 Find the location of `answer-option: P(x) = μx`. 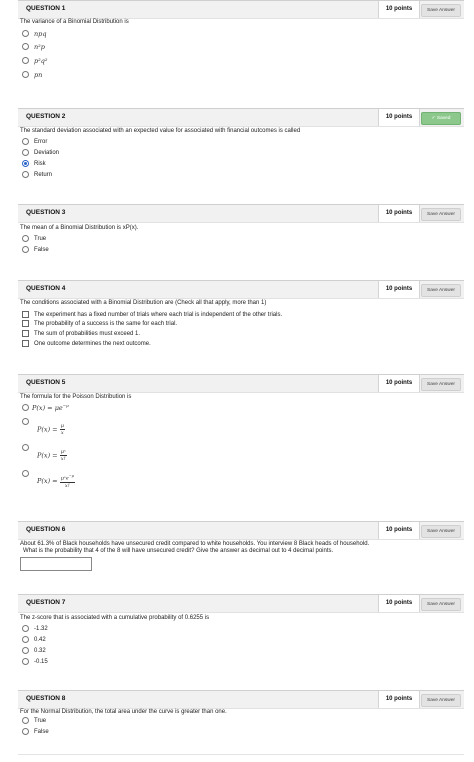

answer-option: P(x) = μx is located at coordinates (43, 429).